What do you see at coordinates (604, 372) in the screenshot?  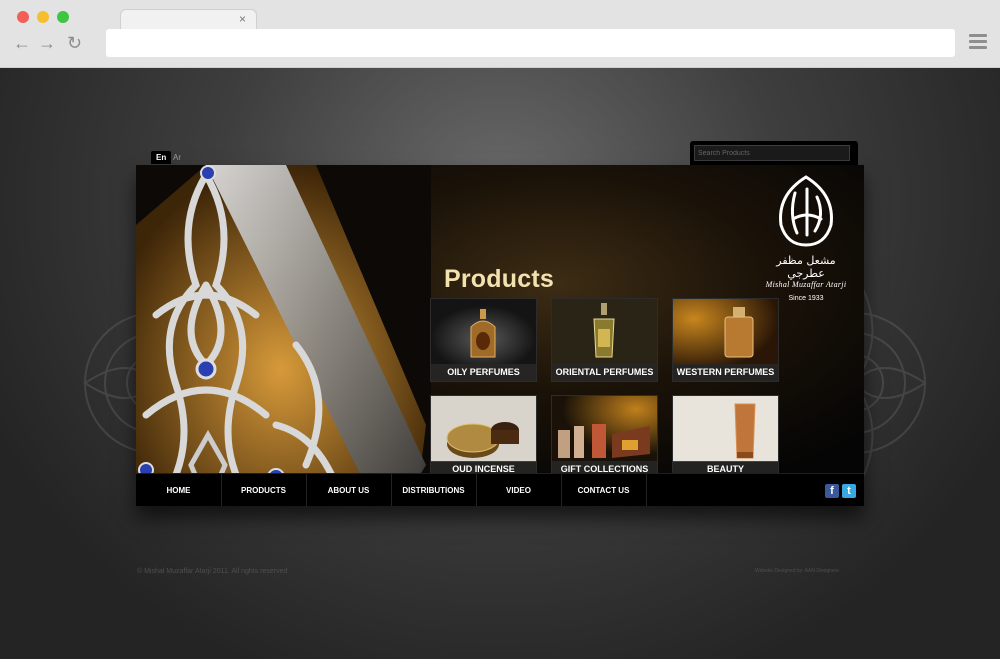 I see `product-tile-label: ORIENTAL PERFUMES` at bounding box center [604, 372].